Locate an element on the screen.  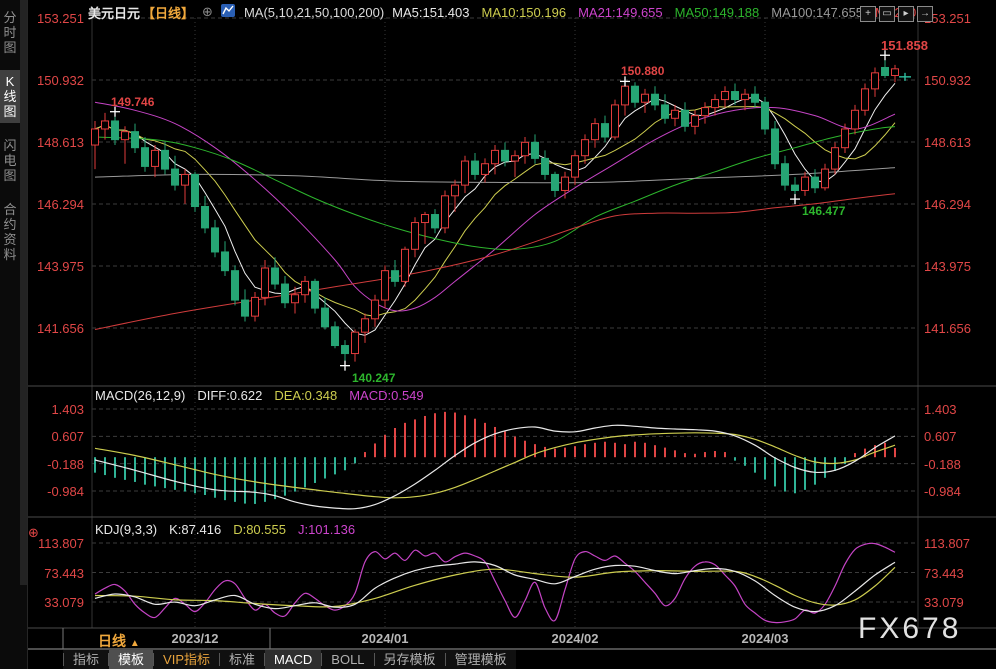
macd-axis-label-left: -0.984 is located at coordinates (65, 492).